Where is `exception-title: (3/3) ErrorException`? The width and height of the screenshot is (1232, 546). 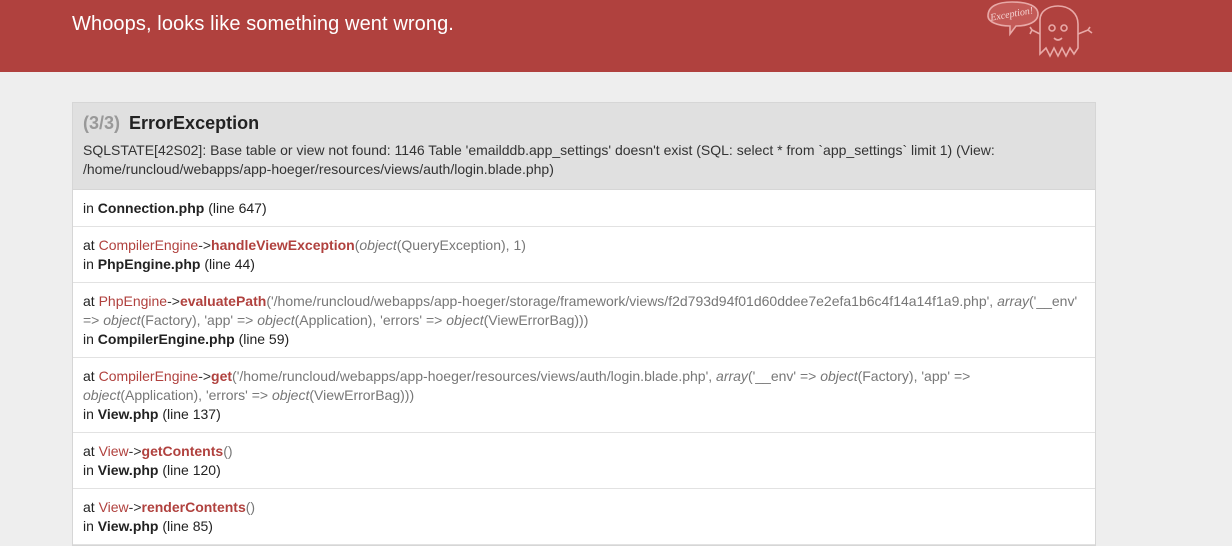
exception-title: (3/3) ErrorException is located at coordinates (584, 123).